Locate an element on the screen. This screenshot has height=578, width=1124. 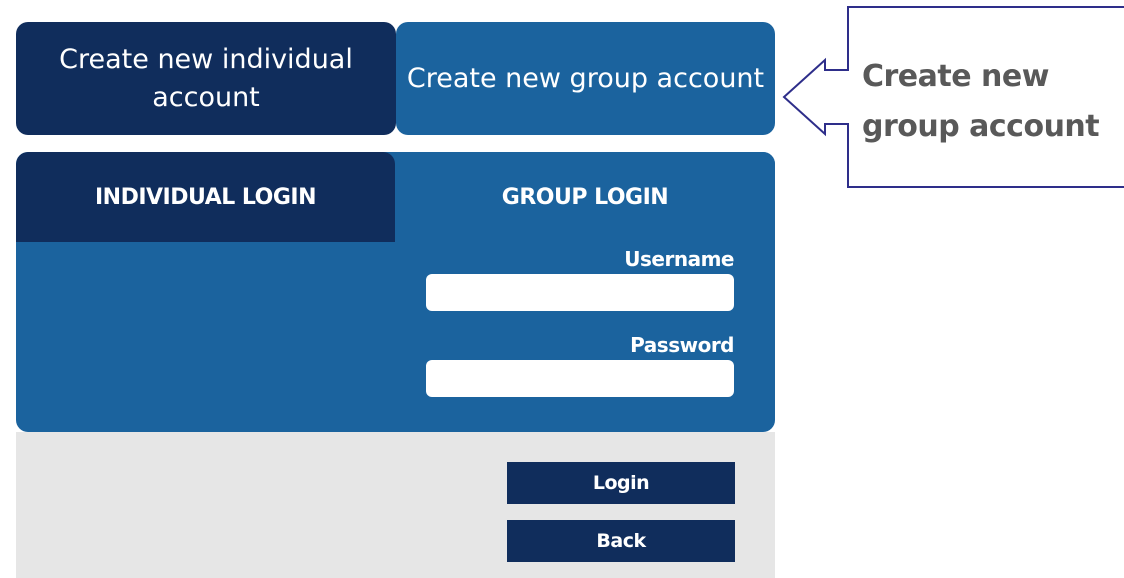
username-input is located at coordinates (580, 292).